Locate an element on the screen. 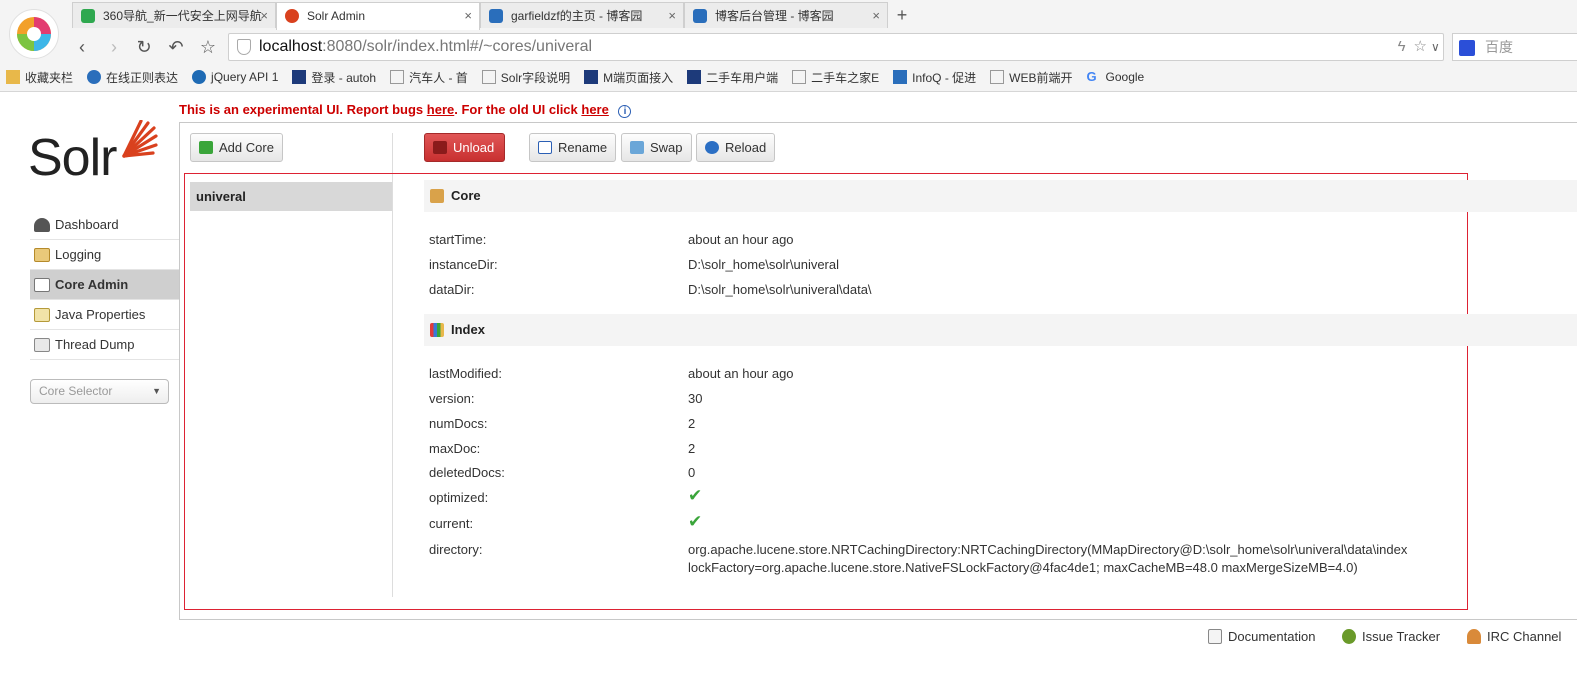 This screenshot has width=1577, height=694. bookmark-label: 汽车人 - 首 is located at coordinates (438, 77).